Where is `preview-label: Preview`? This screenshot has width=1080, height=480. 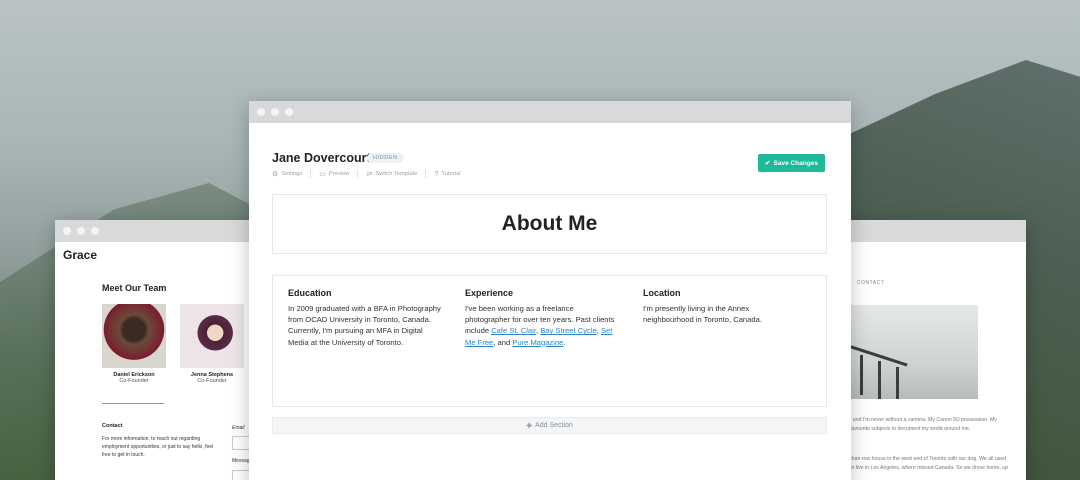 preview-label: Preview is located at coordinates (339, 174).